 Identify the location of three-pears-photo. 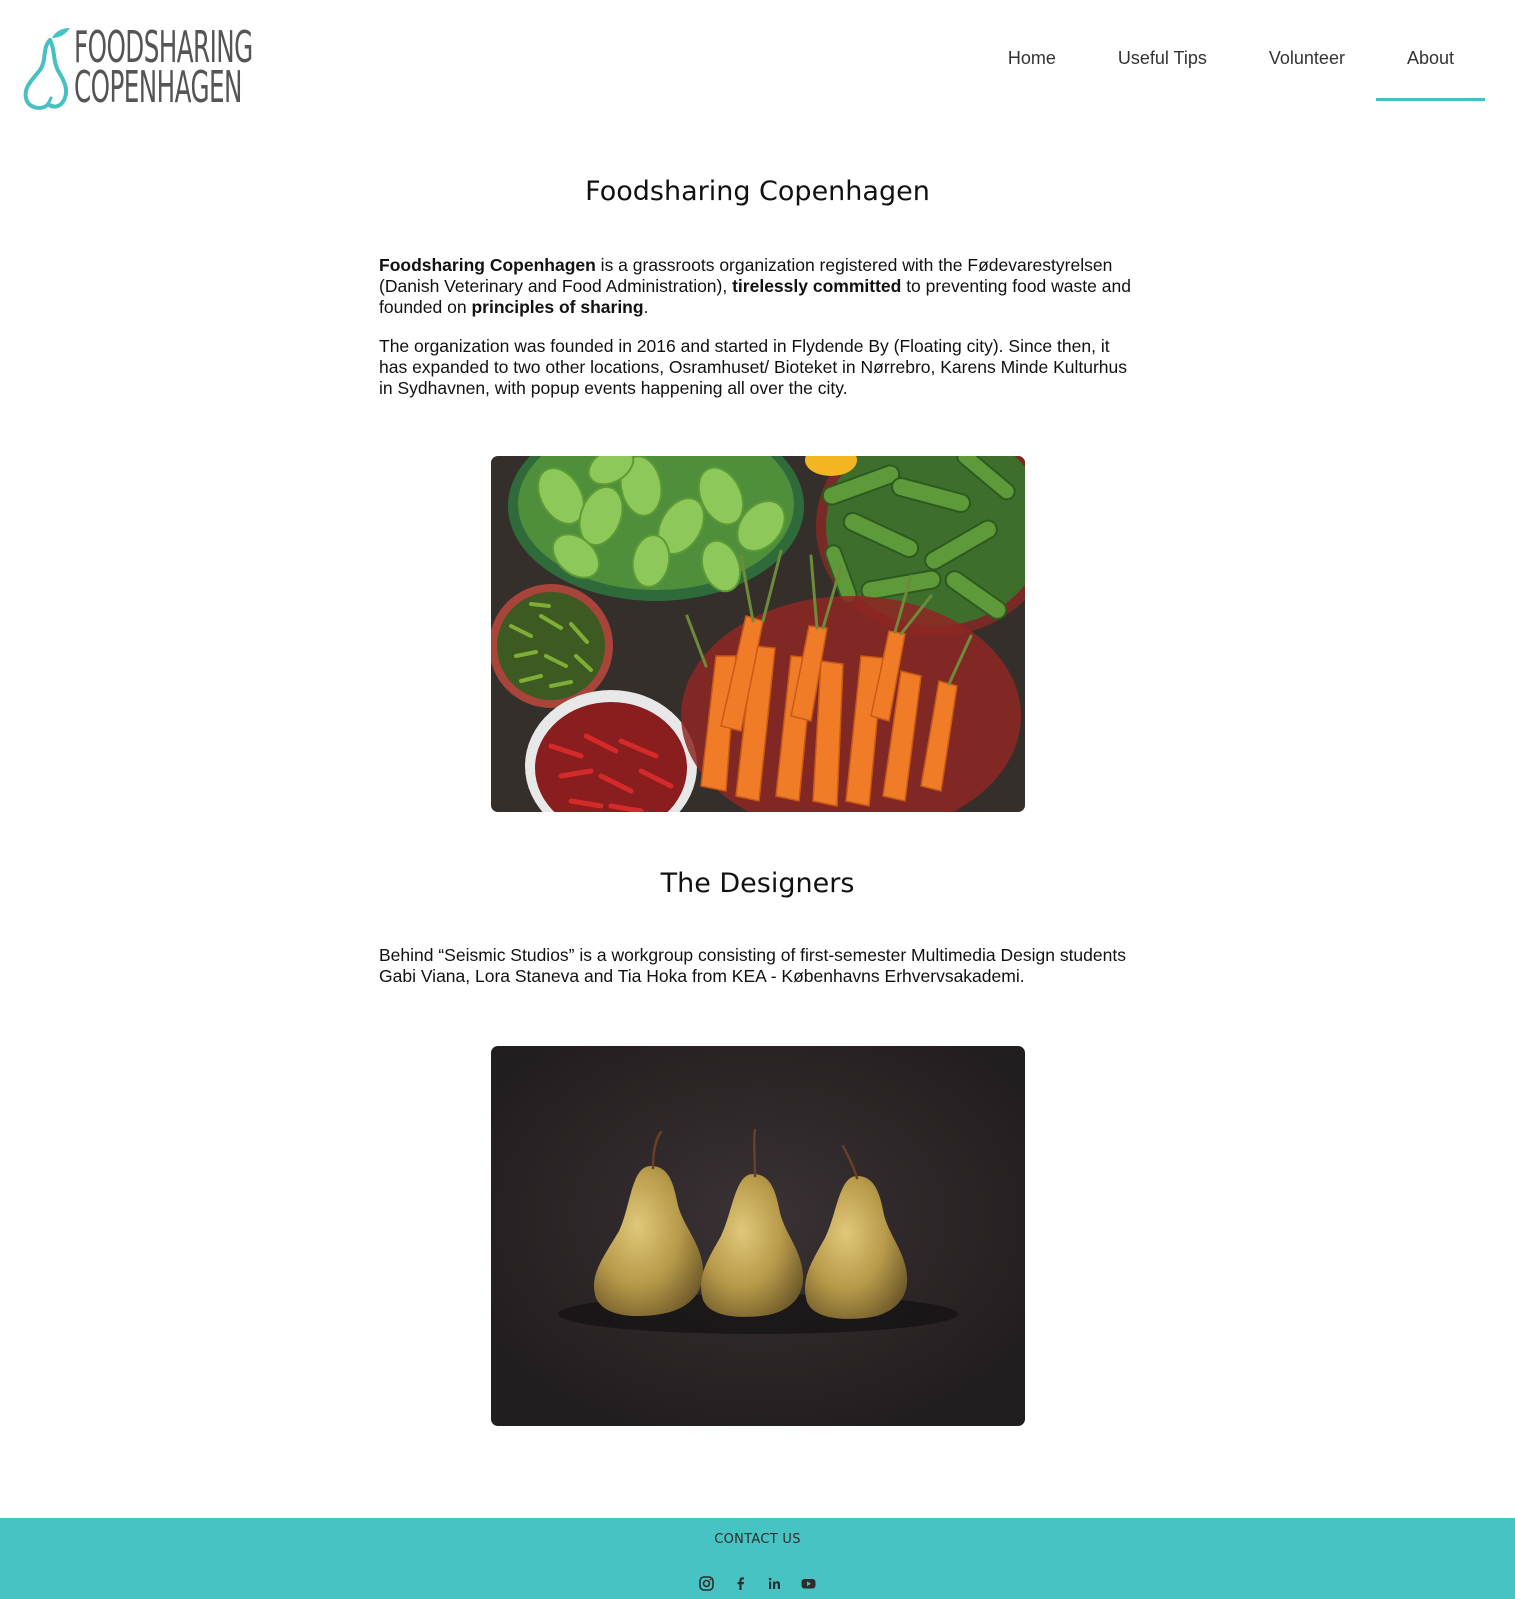
(758, 1236).